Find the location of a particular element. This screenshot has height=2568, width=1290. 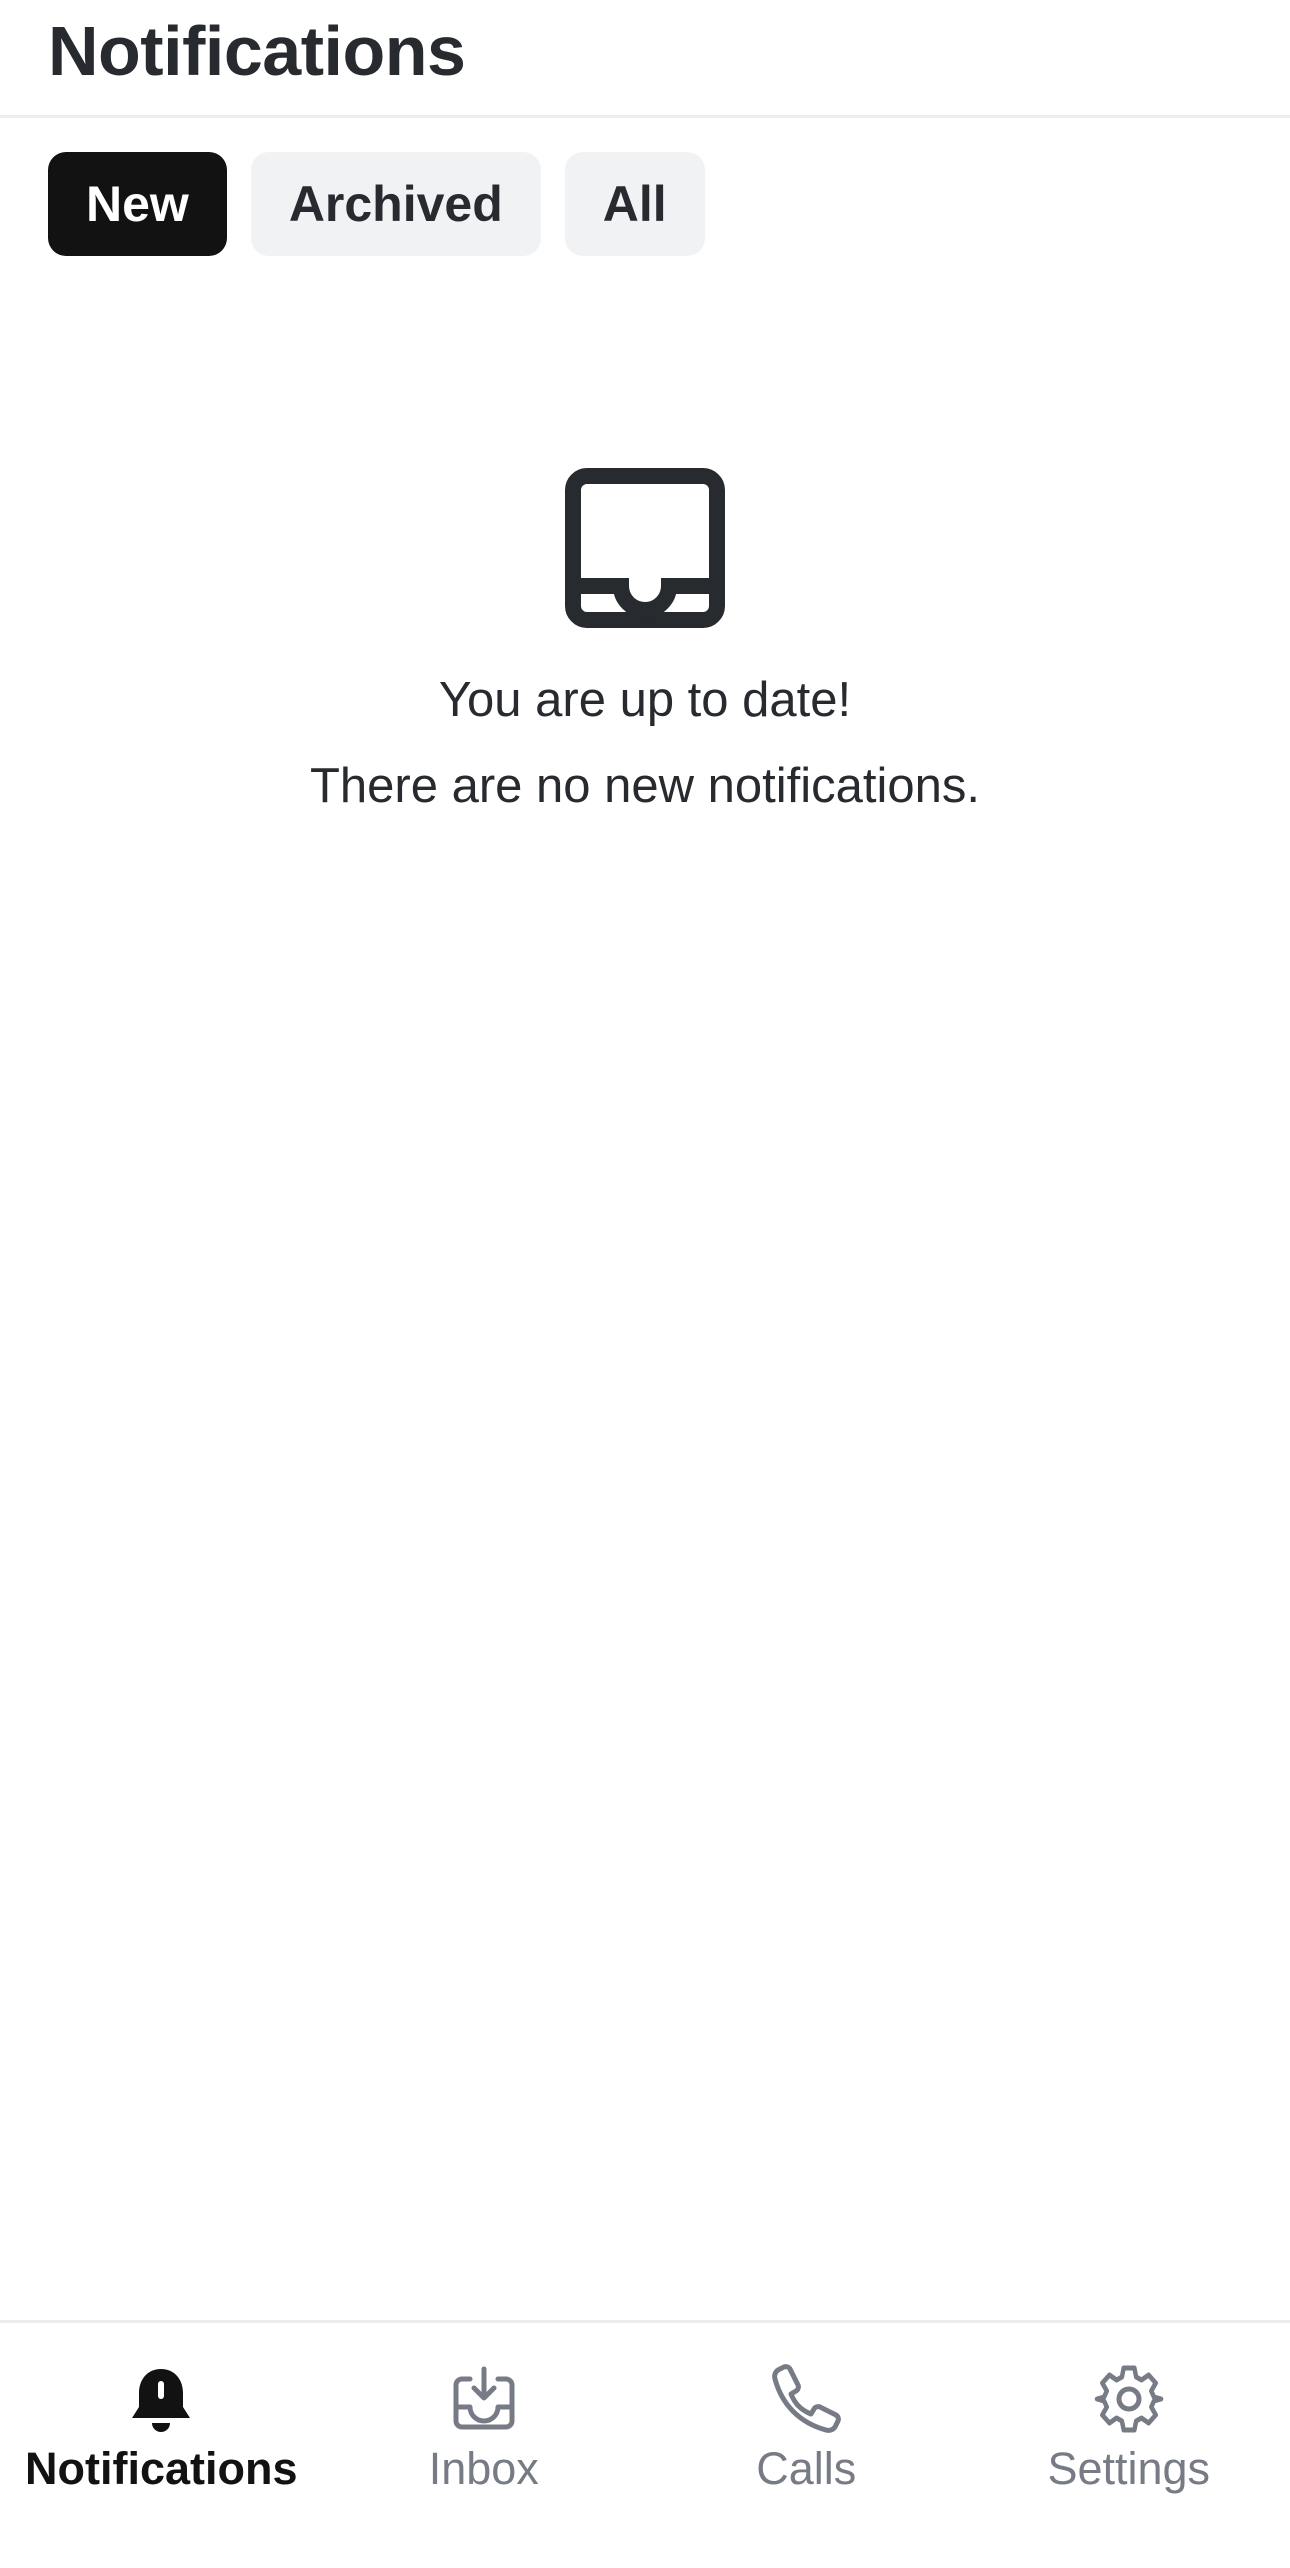

phone-icon is located at coordinates (807, 2398).